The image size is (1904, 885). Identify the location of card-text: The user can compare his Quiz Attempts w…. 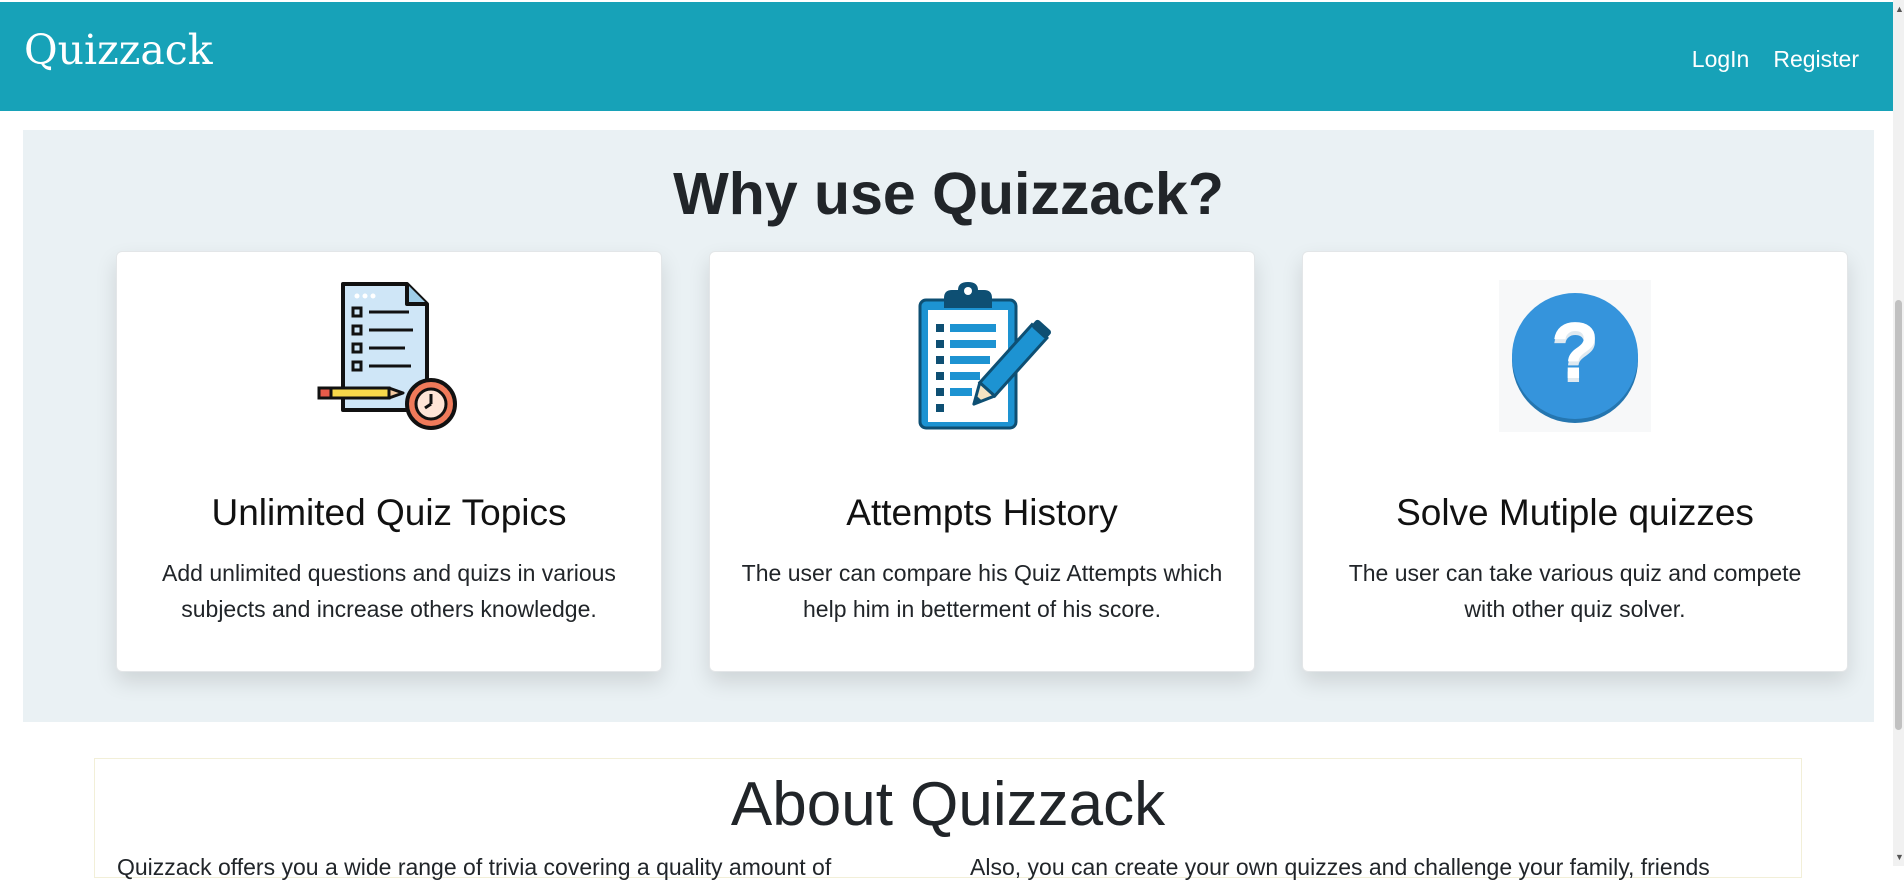
(982, 591).